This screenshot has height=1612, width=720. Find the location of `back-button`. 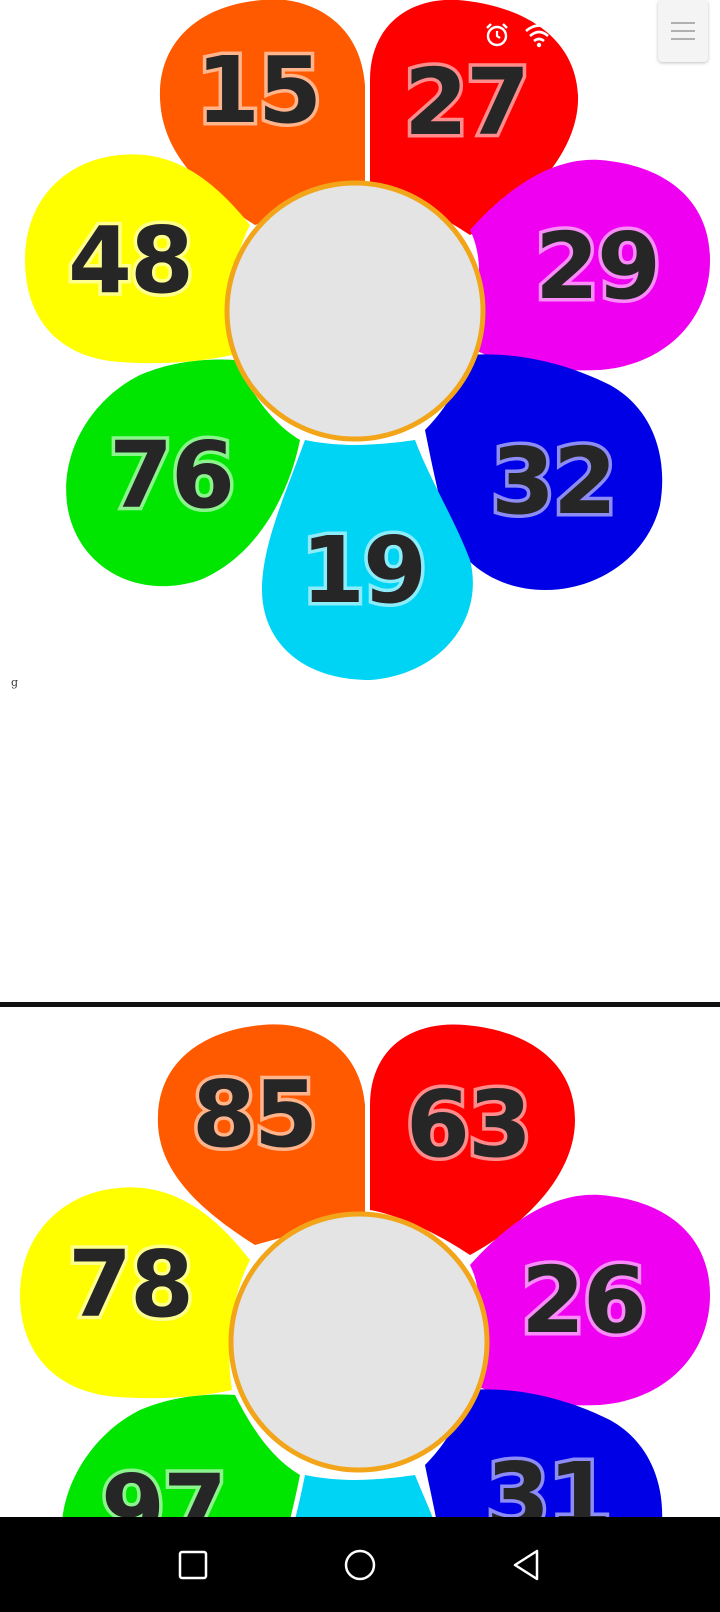

back-button is located at coordinates (527, 1565).